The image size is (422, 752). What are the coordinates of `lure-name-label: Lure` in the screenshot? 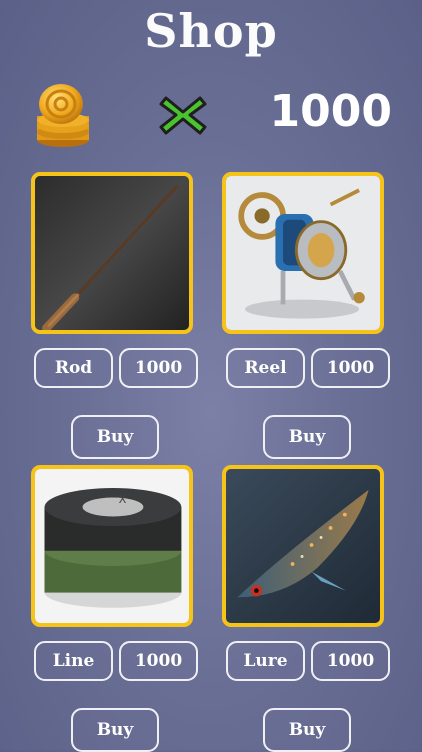 It's located at (265, 661).